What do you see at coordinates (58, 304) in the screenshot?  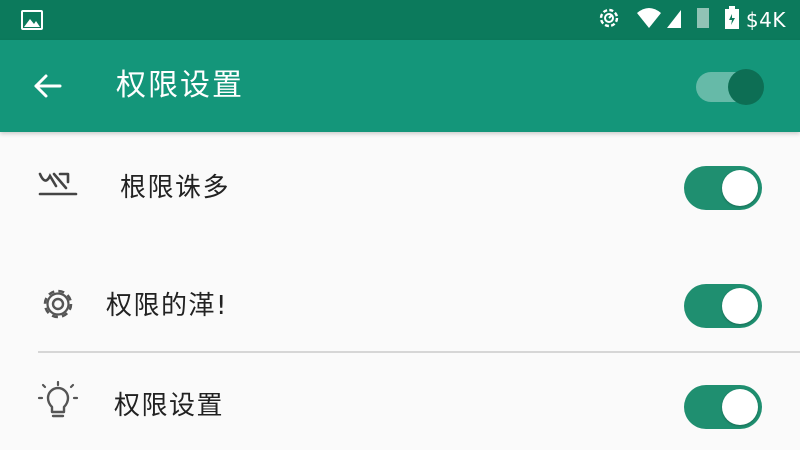 I see `gear-icon` at bounding box center [58, 304].